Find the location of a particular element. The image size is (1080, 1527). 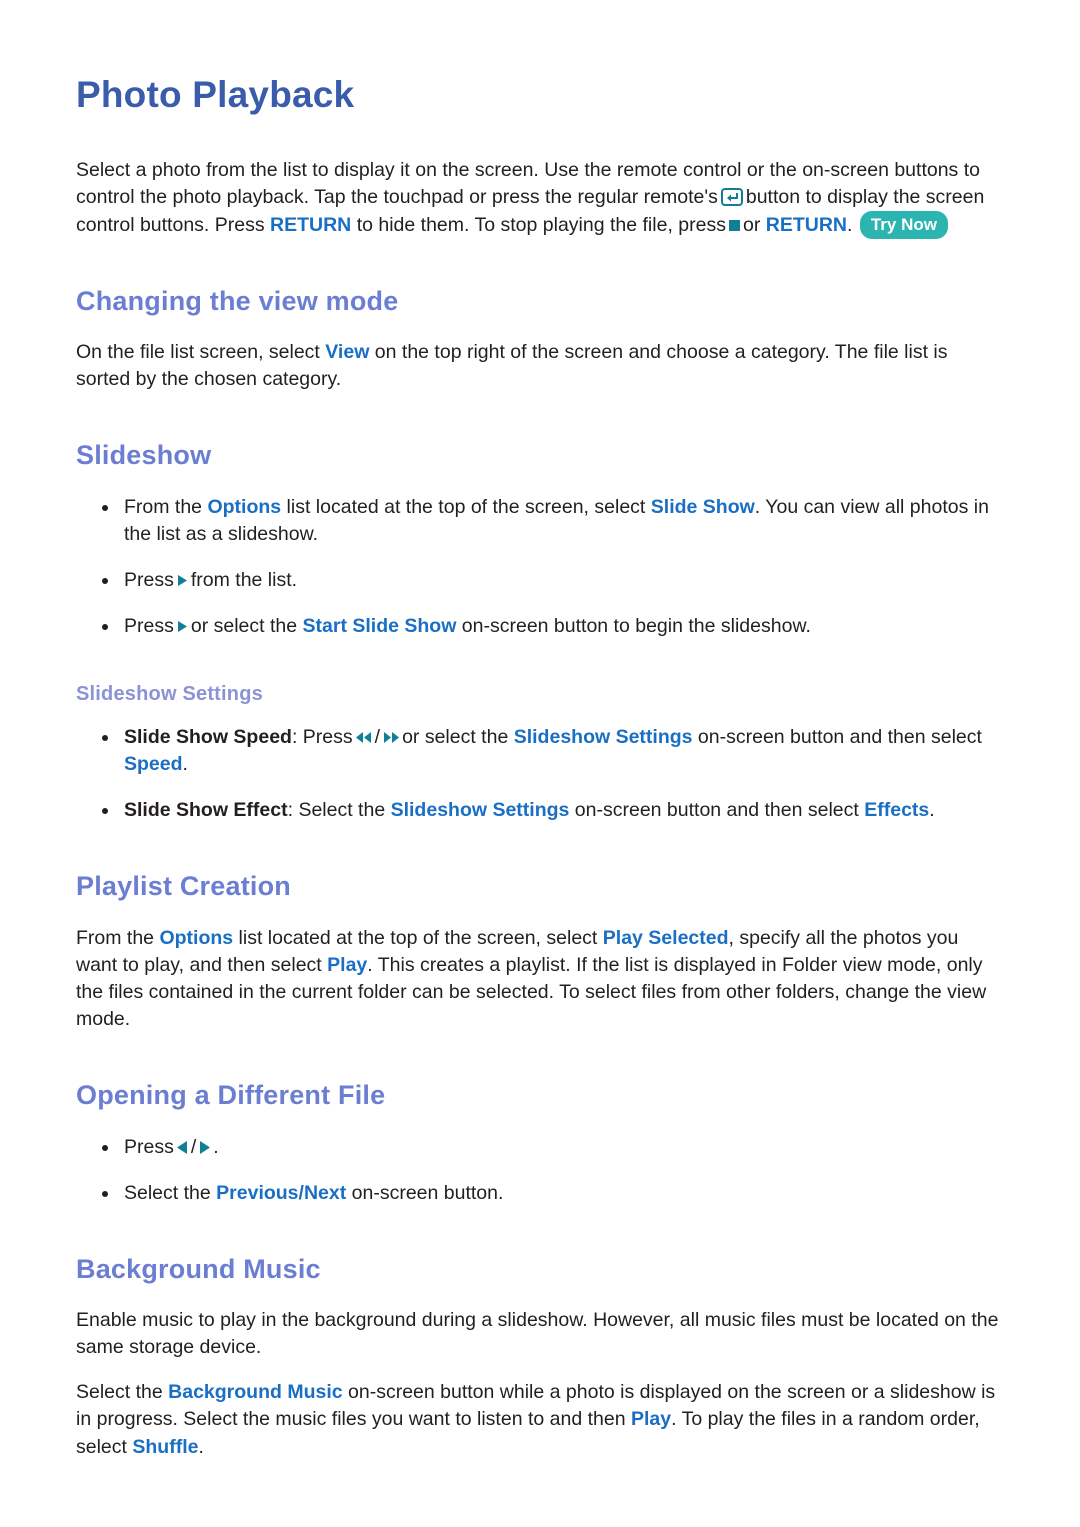

previous-icon is located at coordinates (182, 1145).